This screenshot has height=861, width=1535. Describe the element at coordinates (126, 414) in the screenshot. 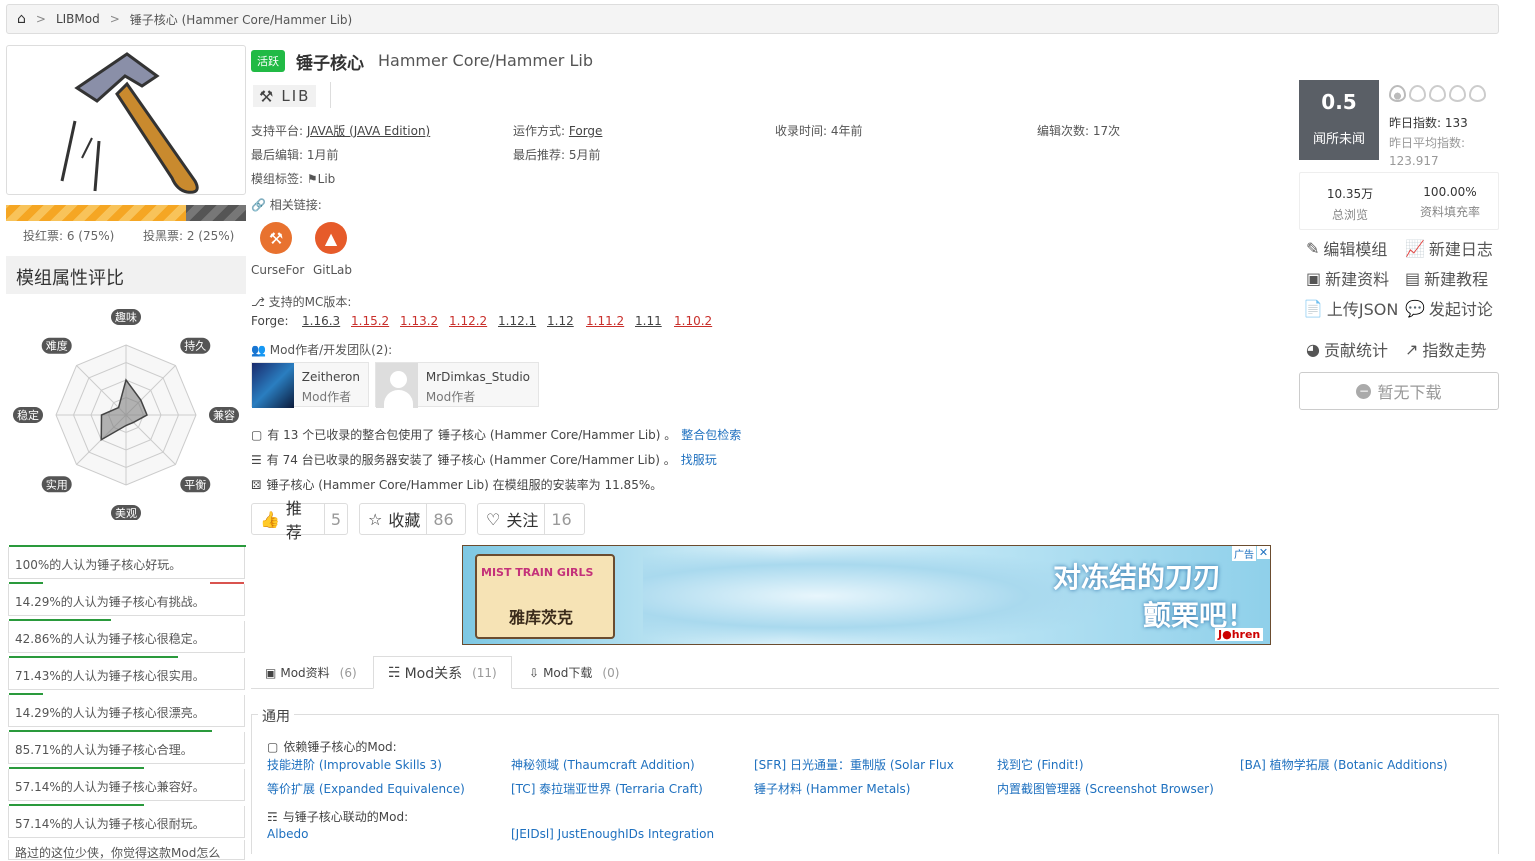

I see `attribute-radar-chart: 趣味持久兼容平衡美观 实用 稳定 难度` at that location.